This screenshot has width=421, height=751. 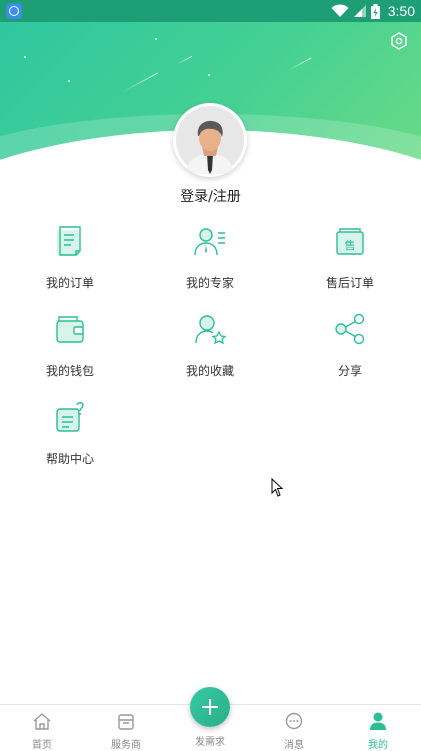 I want to click on svg-text: 售, so click(x=350, y=245).